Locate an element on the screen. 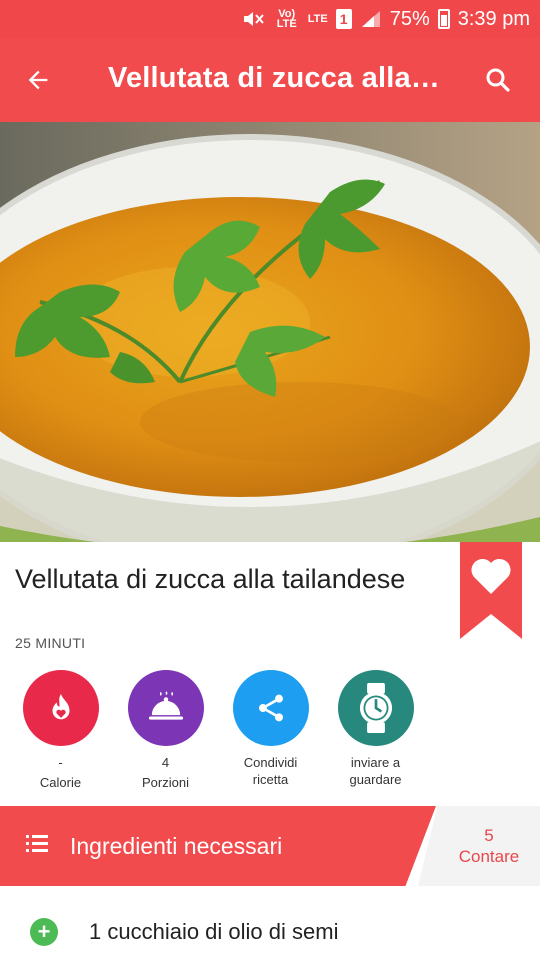 Image resolution: width=540 pixels, height=960 pixels. battery-percent: 75% is located at coordinates (409, 18).